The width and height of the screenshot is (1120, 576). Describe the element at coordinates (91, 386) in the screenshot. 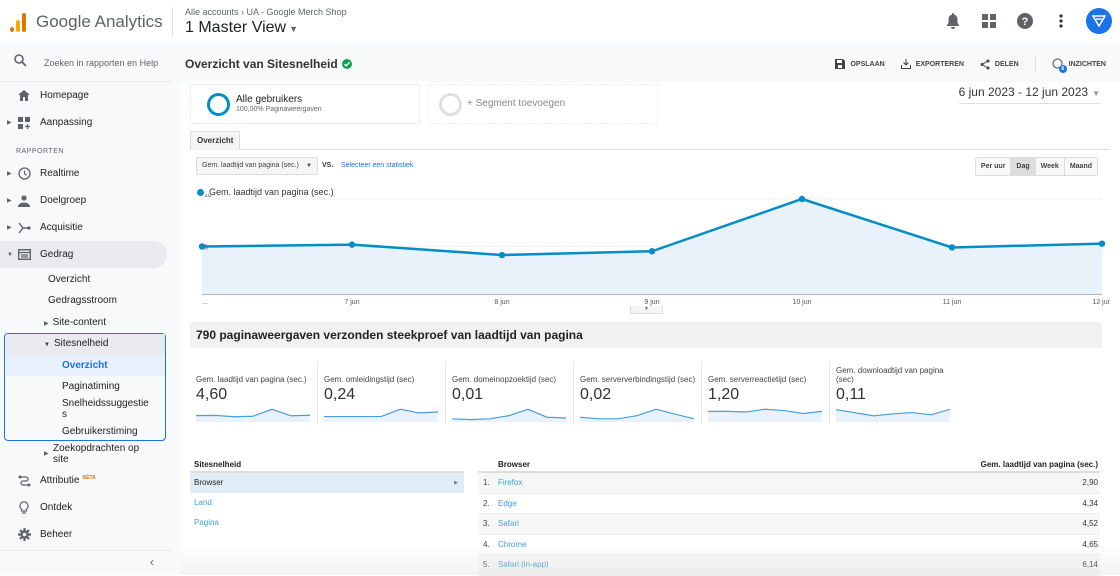

I see `sidebar-subitem-paginatiming: Paginatiming` at that location.